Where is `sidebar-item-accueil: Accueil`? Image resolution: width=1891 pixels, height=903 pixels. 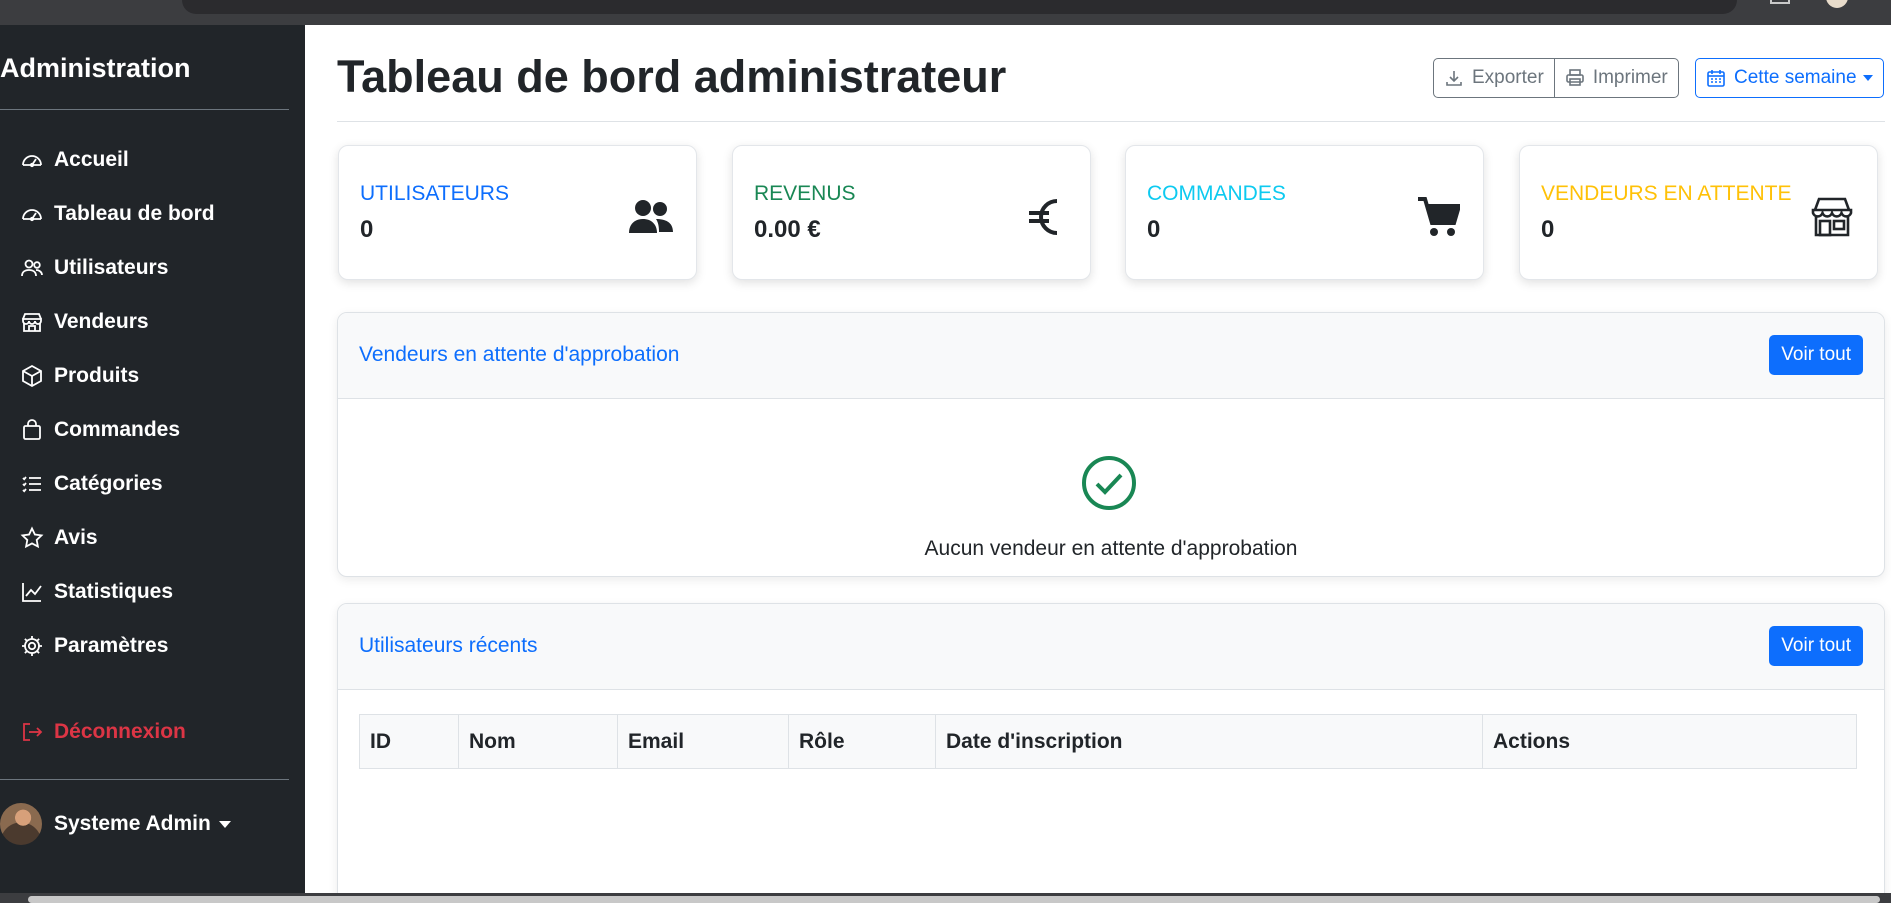 sidebar-item-accueil: Accueil is located at coordinates (74, 160).